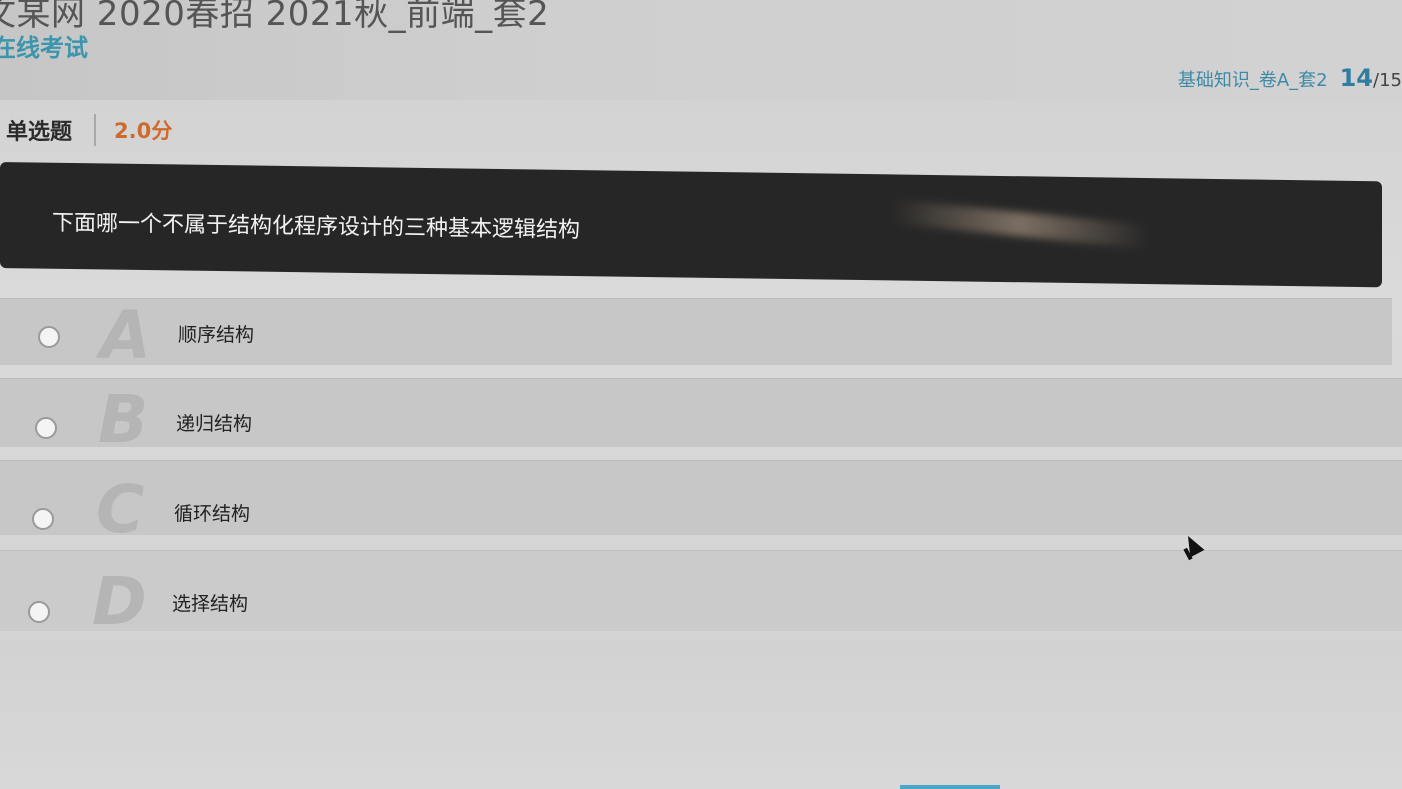 Image resolution: width=1402 pixels, height=789 pixels. What do you see at coordinates (1356, 78) in the screenshot?
I see `question-progress-current: 14` at bounding box center [1356, 78].